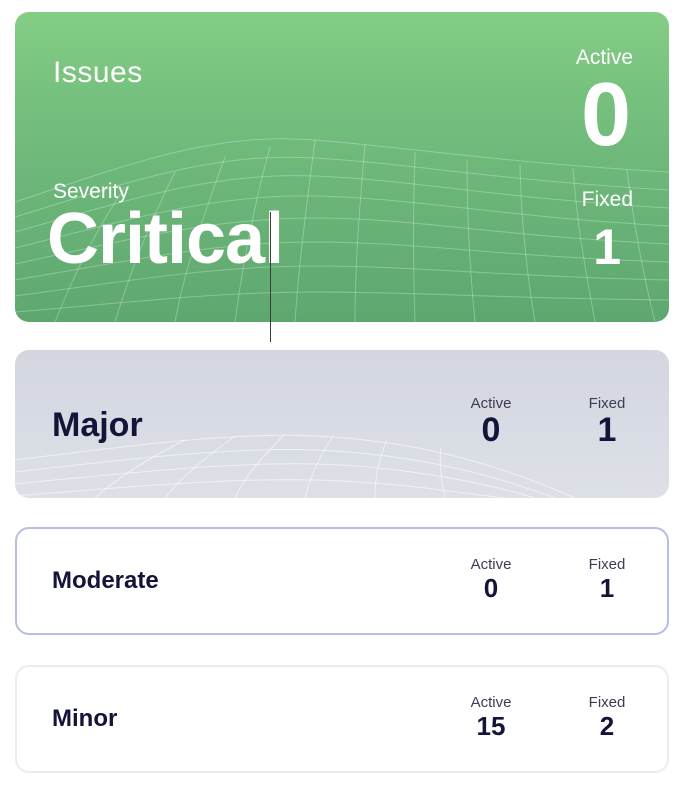 This screenshot has width=676, height=787. I want to click on minor-fixed-label: Fixed, so click(607, 702).